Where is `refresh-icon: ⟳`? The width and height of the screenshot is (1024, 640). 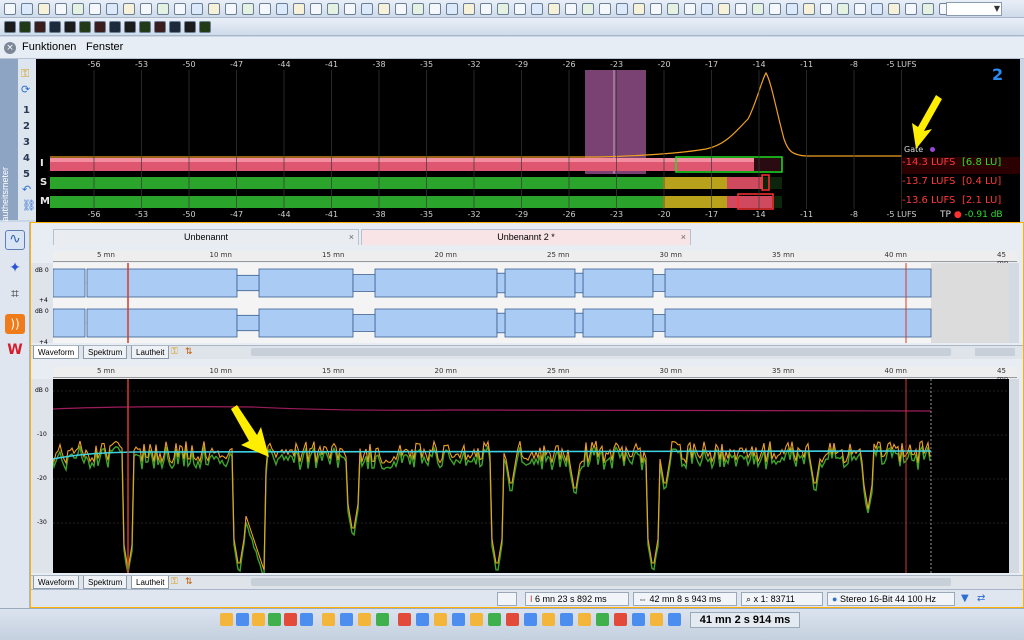 refresh-icon: ⟳ is located at coordinates (27, 89).